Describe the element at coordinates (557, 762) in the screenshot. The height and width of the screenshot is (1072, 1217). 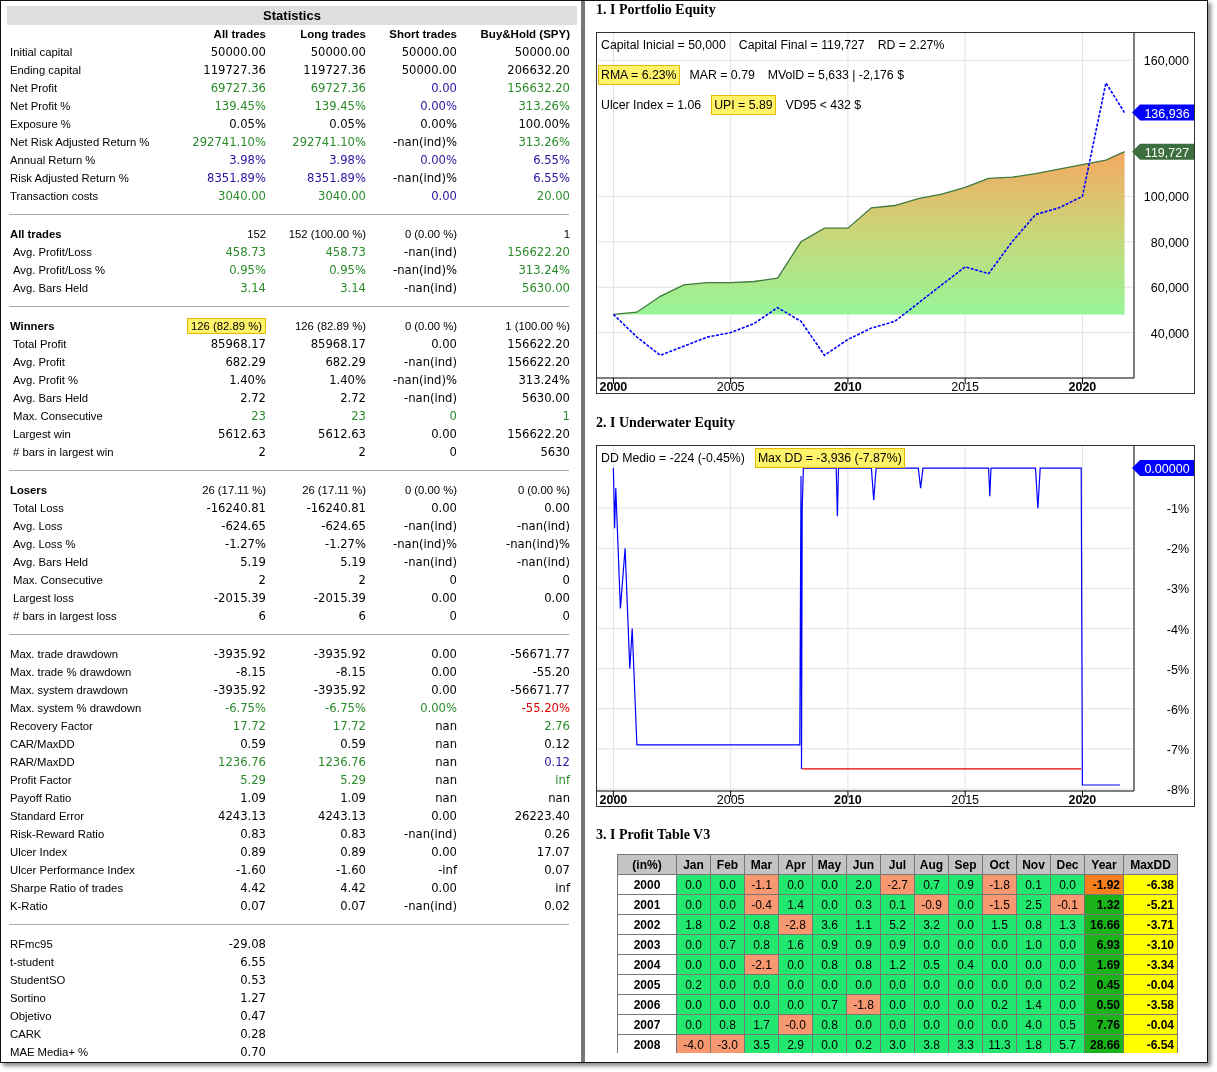
I see `table-cell: 0.12` at that location.